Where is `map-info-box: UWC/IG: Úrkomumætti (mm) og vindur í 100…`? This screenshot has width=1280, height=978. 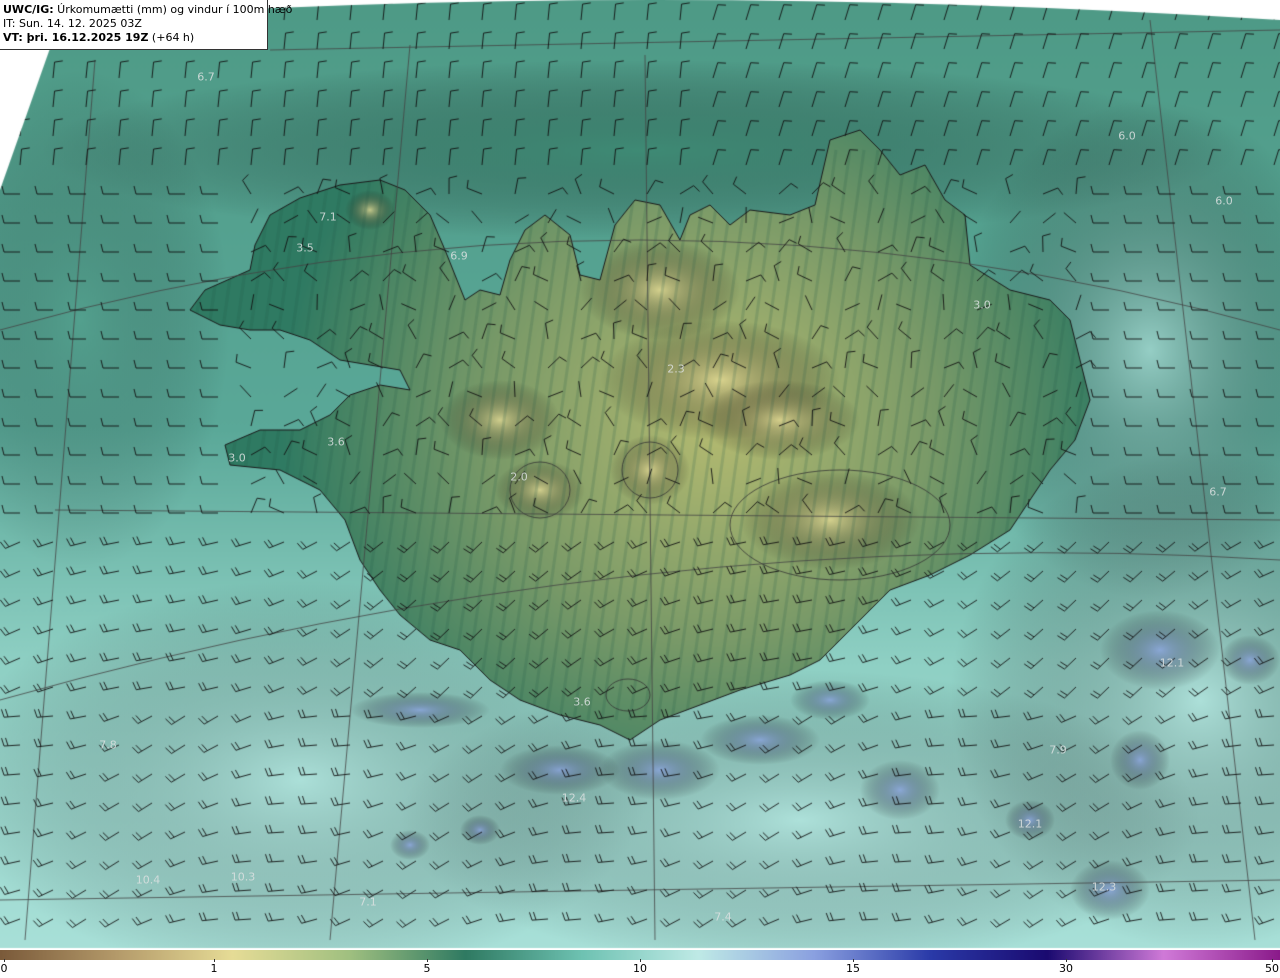 map-info-box: UWC/IG: Úrkomumætti (mm) og vindur í 100… is located at coordinates (146, 25).